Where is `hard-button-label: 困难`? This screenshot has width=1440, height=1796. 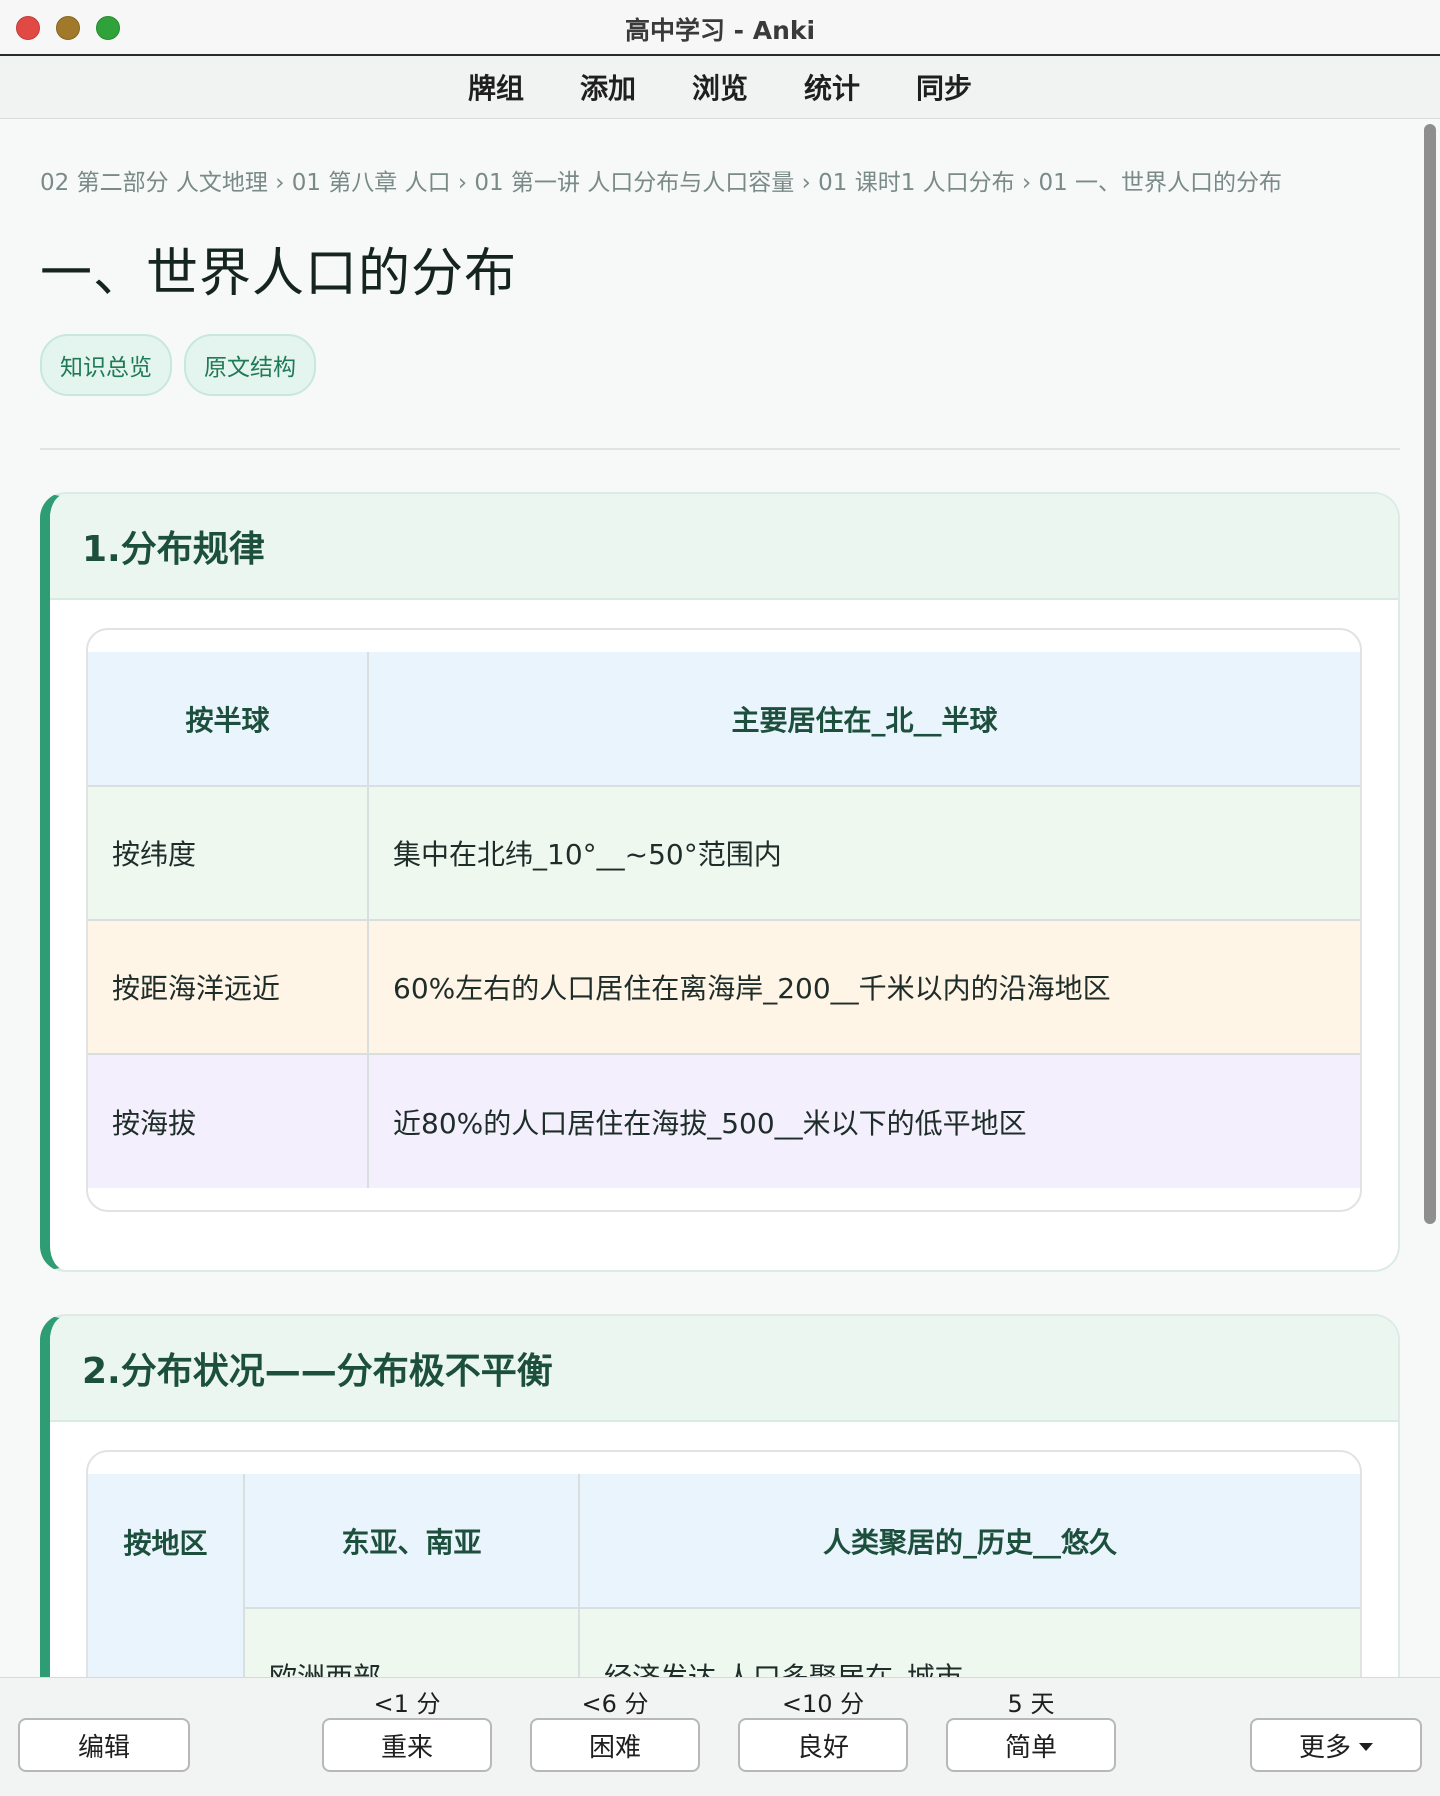
hard-button-label: 困难 is located at coordinates (614, 1747).